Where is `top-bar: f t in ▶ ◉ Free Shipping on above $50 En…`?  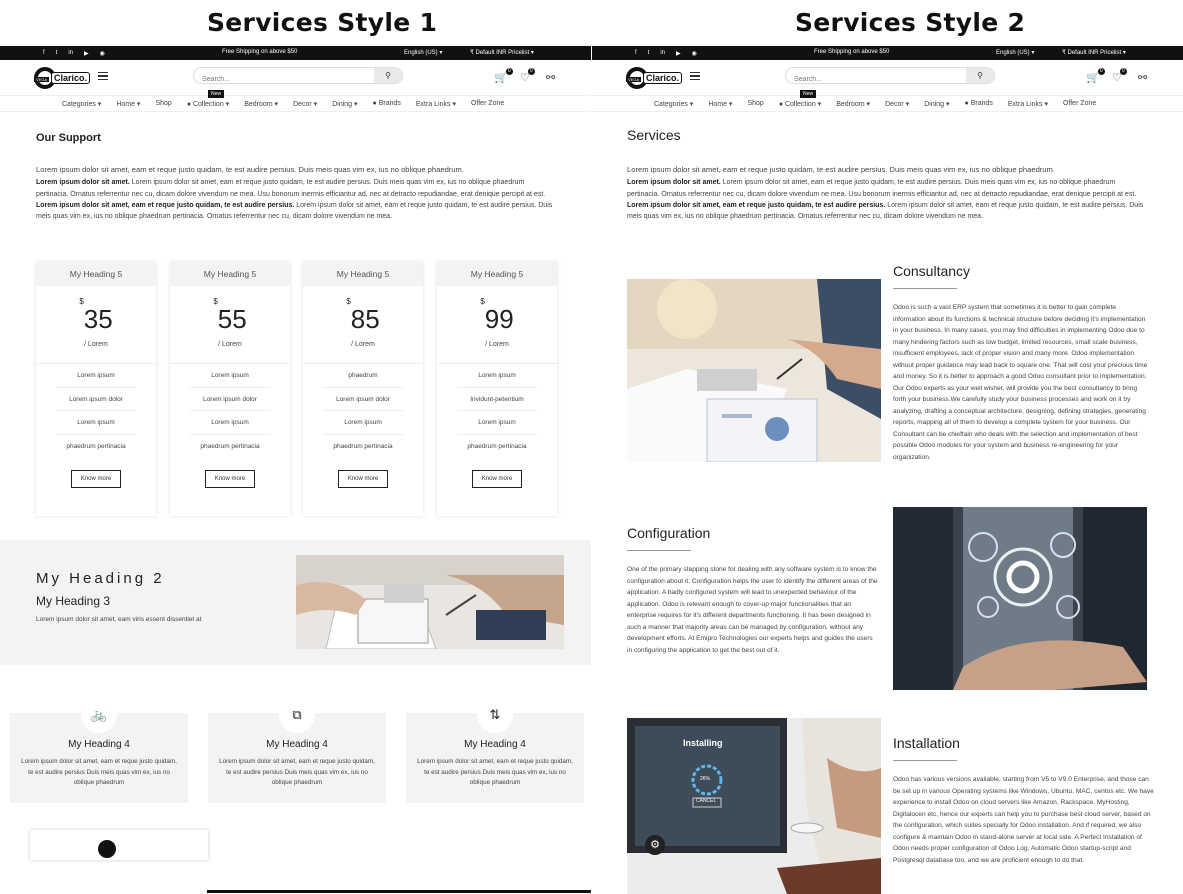
top-bar: f t in ▶ ◉ Free Shipping on above $50 En… is located at coordinates (295, 53).